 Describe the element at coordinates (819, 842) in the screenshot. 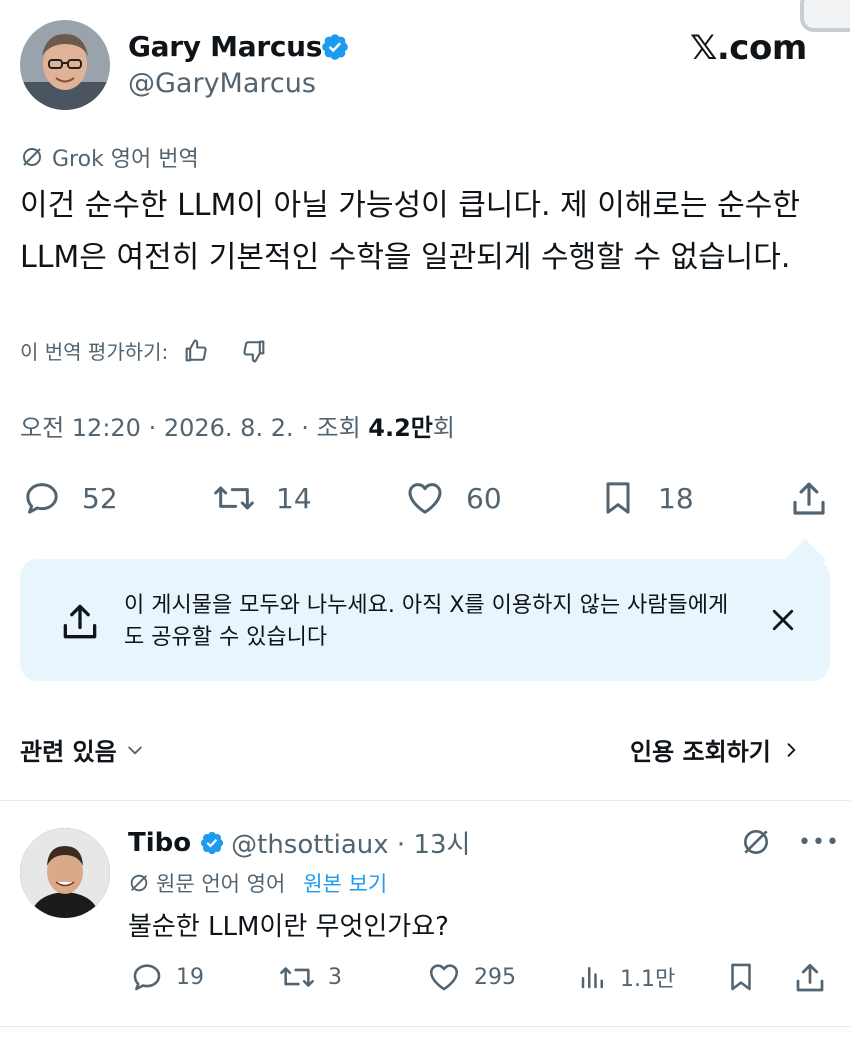

I see `more-options-icon: •••` at that location.